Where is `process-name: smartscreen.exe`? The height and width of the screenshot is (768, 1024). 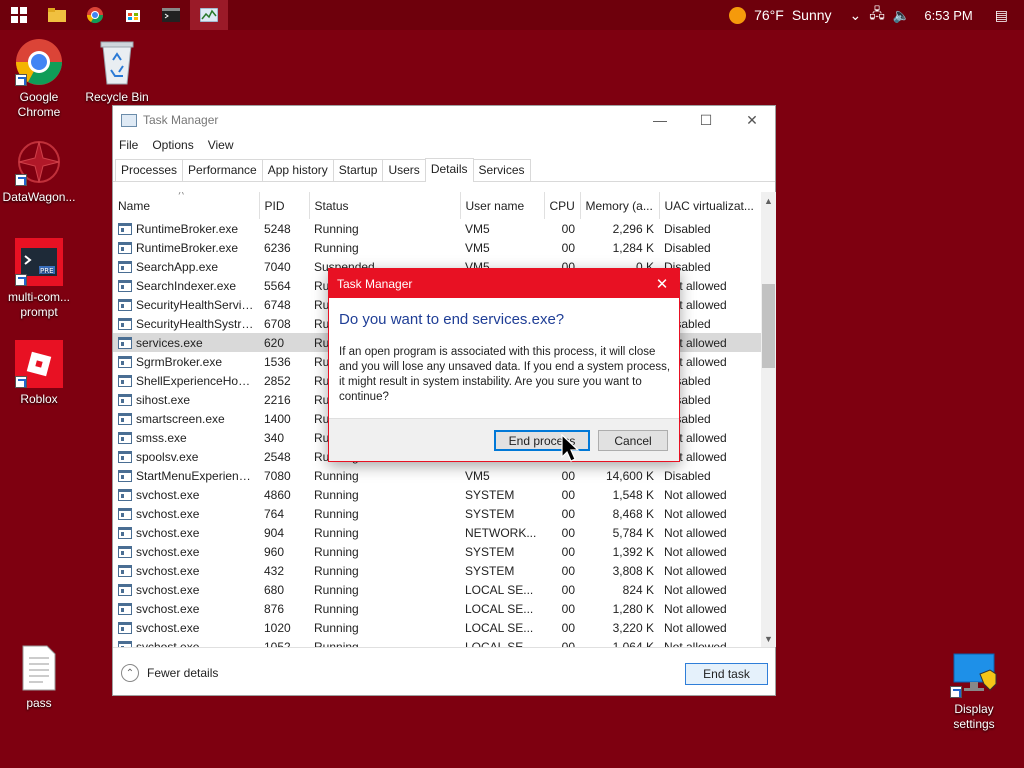
process-name: smartscreen.exe is located at coordinates (180, 418).